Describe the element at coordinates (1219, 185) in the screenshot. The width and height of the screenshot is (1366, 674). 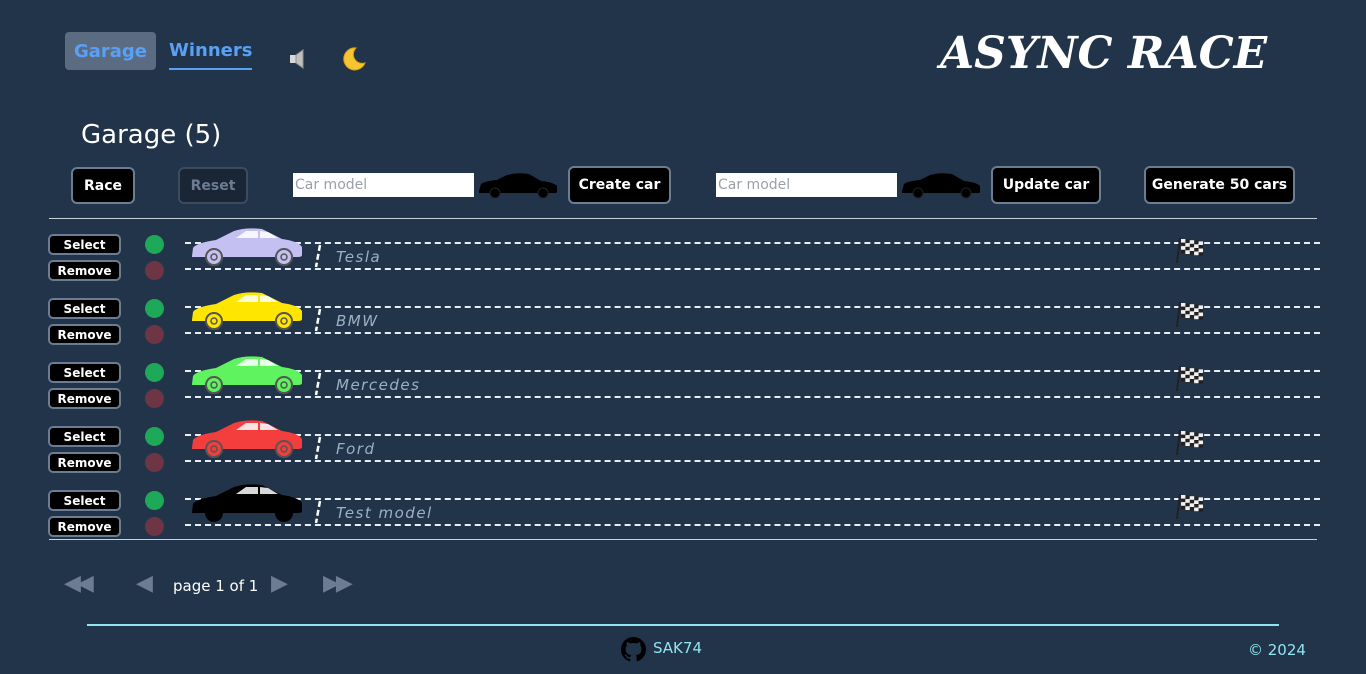
I see `generate-cars-button: Generate 50 cars` at that location.